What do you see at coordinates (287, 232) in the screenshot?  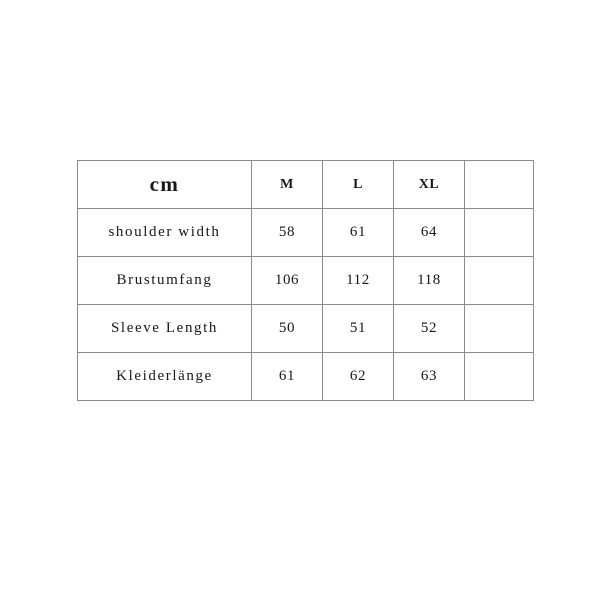 I see `measurement-value-shoulder-width-m: 58` at bounding box center [287, 232].